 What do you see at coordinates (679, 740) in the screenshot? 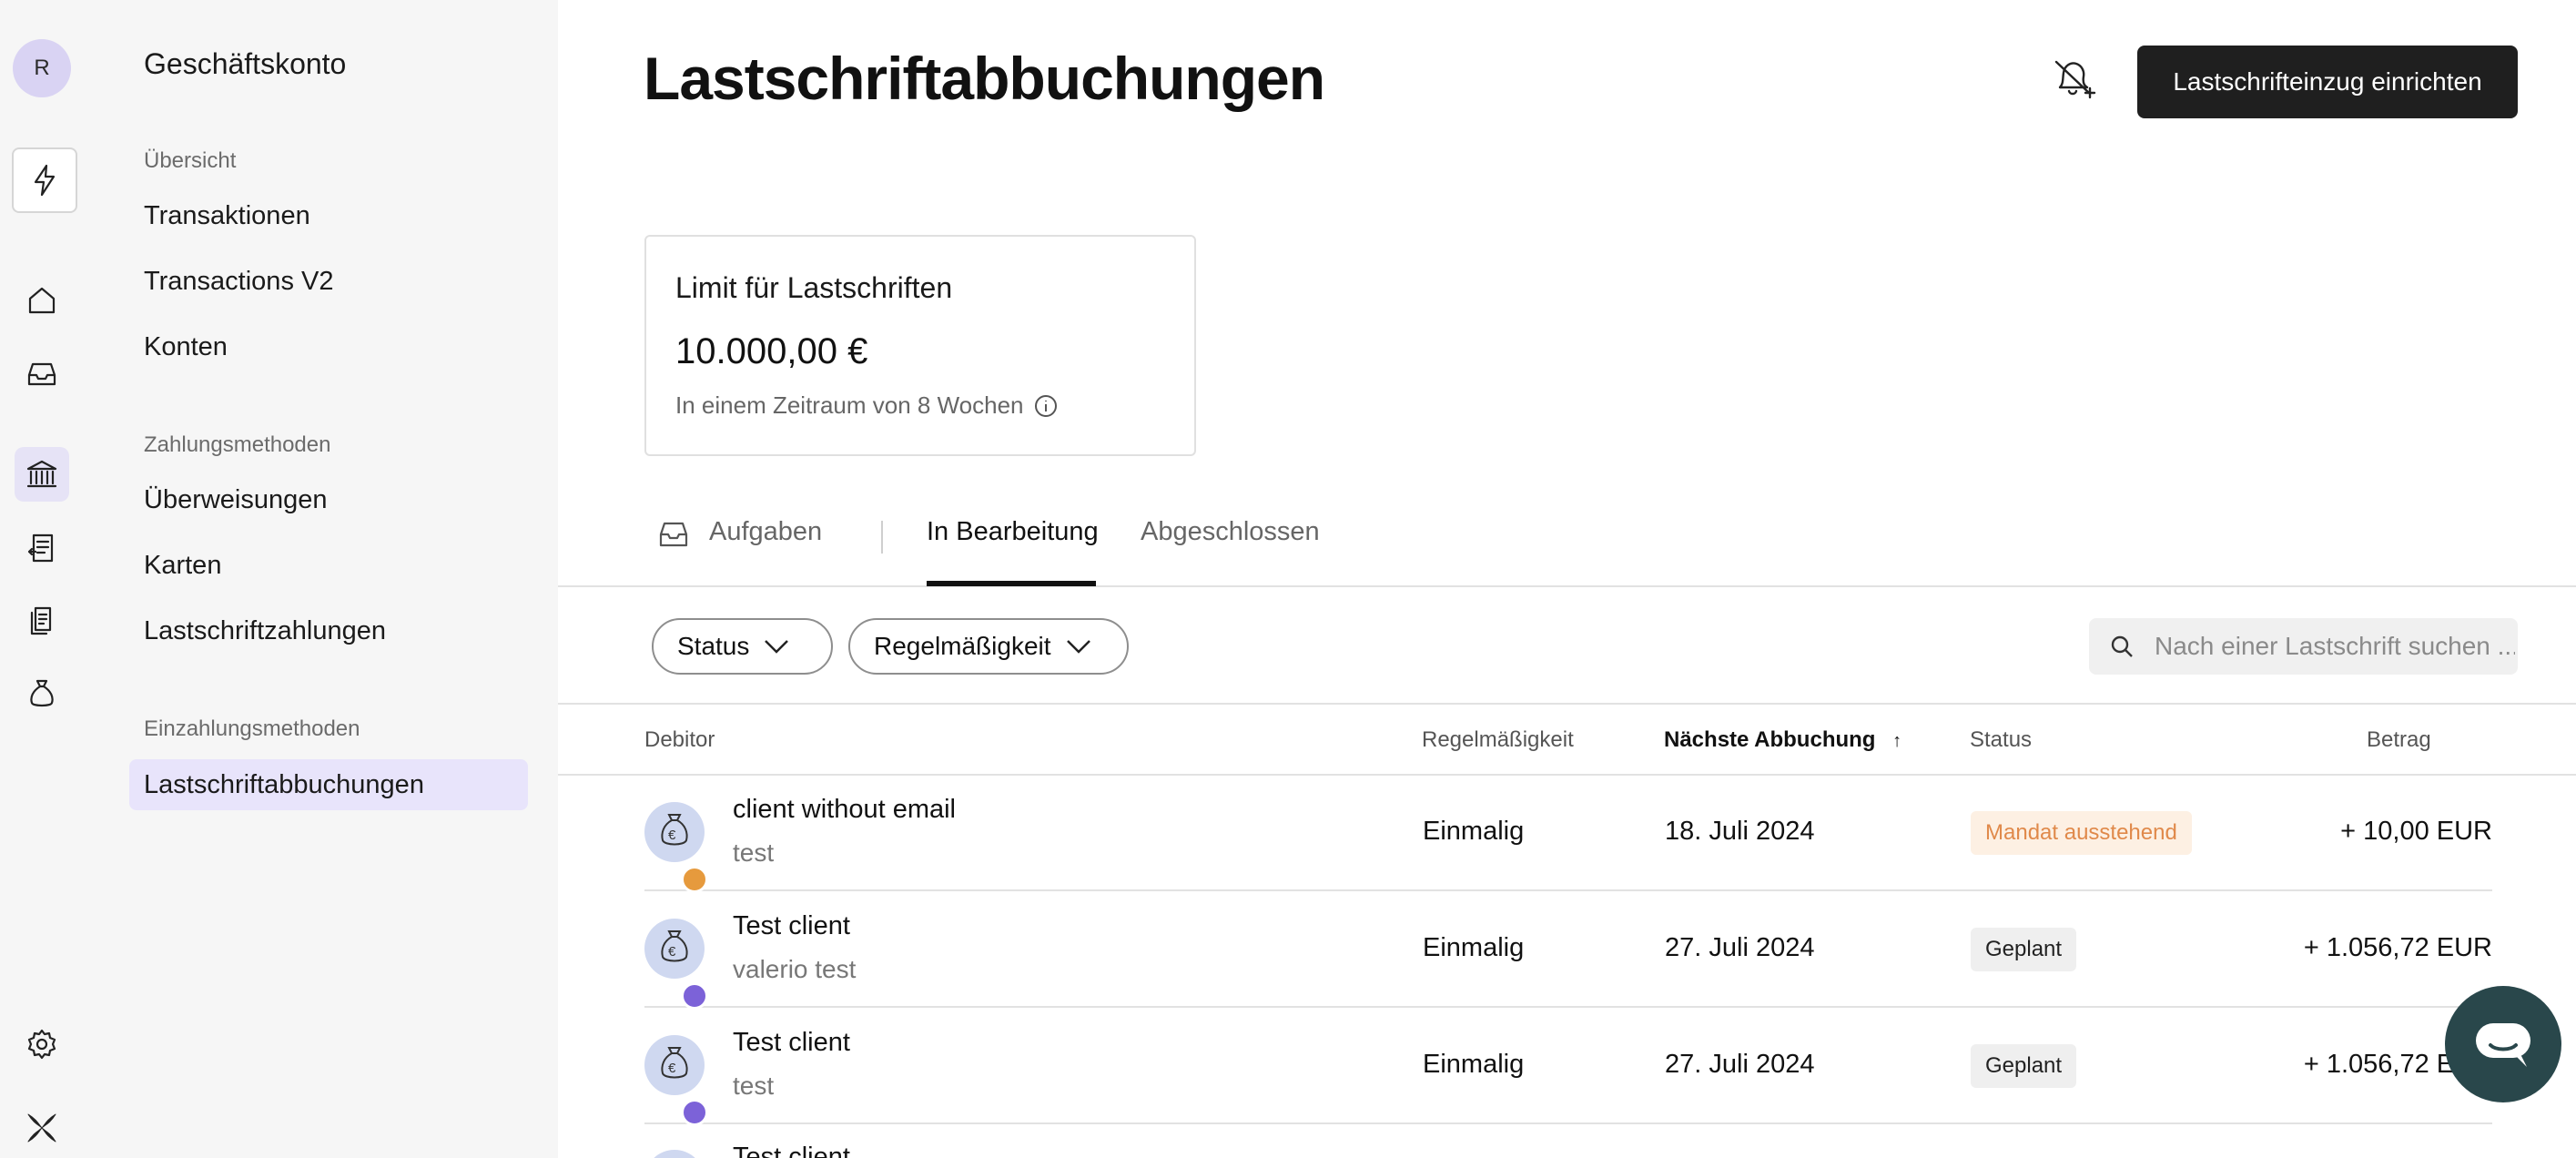
I see `col-debtor: Debitor` at bounding box center [679, 740].